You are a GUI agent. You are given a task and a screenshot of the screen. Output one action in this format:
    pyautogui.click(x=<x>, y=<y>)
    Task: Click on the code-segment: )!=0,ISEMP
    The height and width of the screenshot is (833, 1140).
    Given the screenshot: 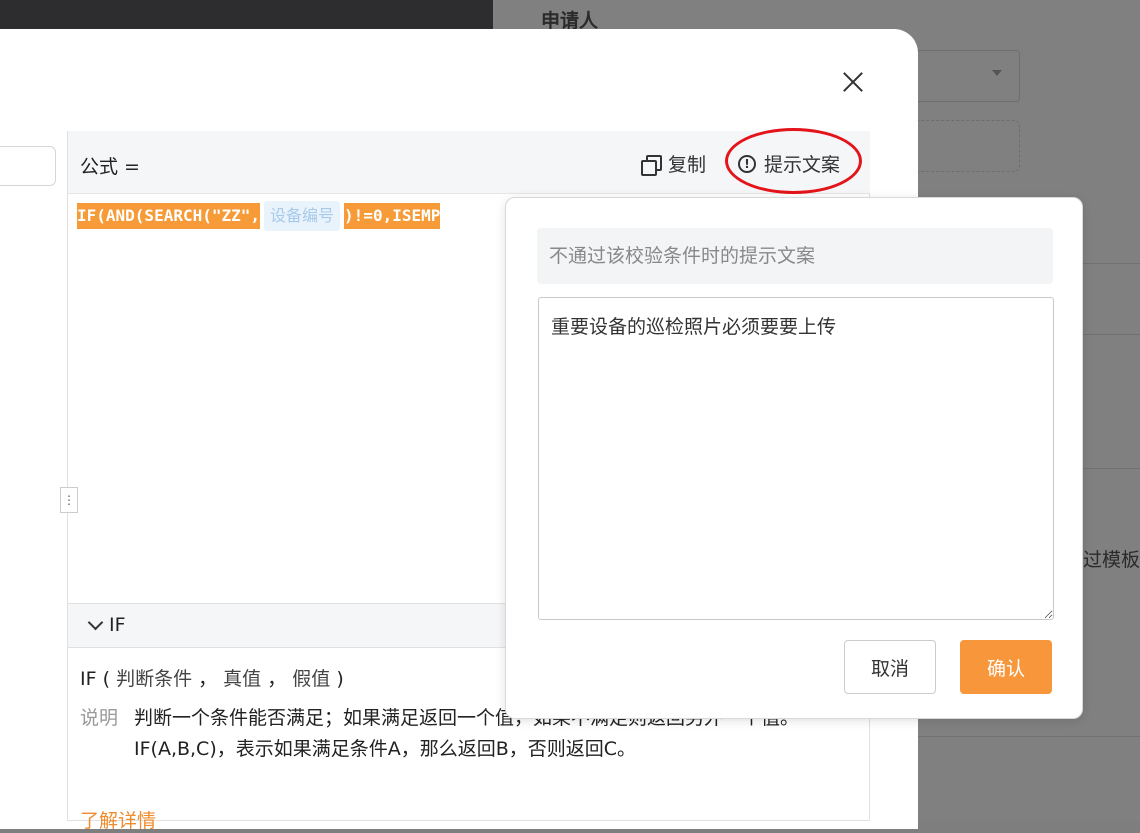 What is the action you would take?
    pyautogui.click(x=392, y=216)
    